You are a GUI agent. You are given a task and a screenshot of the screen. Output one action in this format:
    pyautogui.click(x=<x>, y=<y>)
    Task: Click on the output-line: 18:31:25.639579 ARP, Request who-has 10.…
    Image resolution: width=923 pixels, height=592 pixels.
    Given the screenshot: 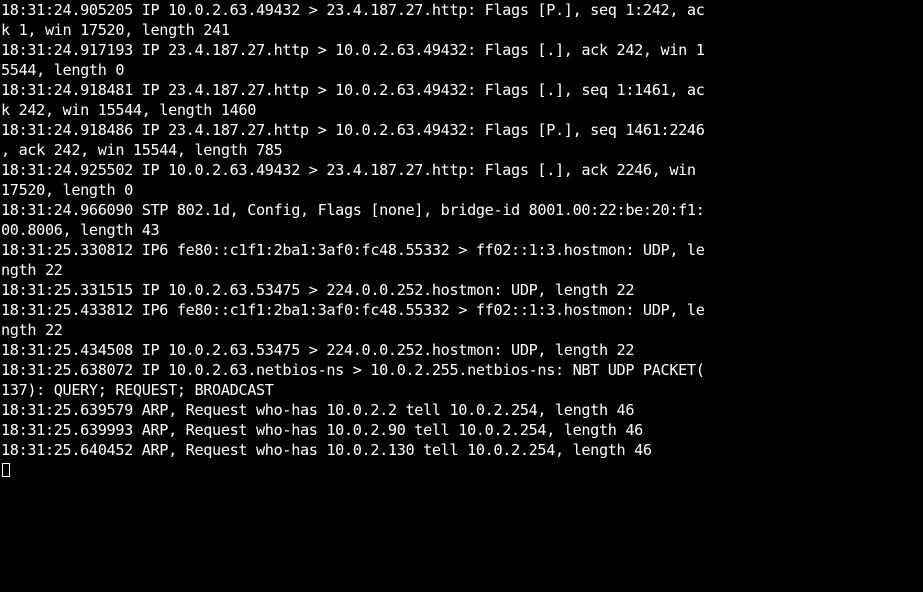 What is the action you would take?
    pyautogui.click(x=318, y=410)
    